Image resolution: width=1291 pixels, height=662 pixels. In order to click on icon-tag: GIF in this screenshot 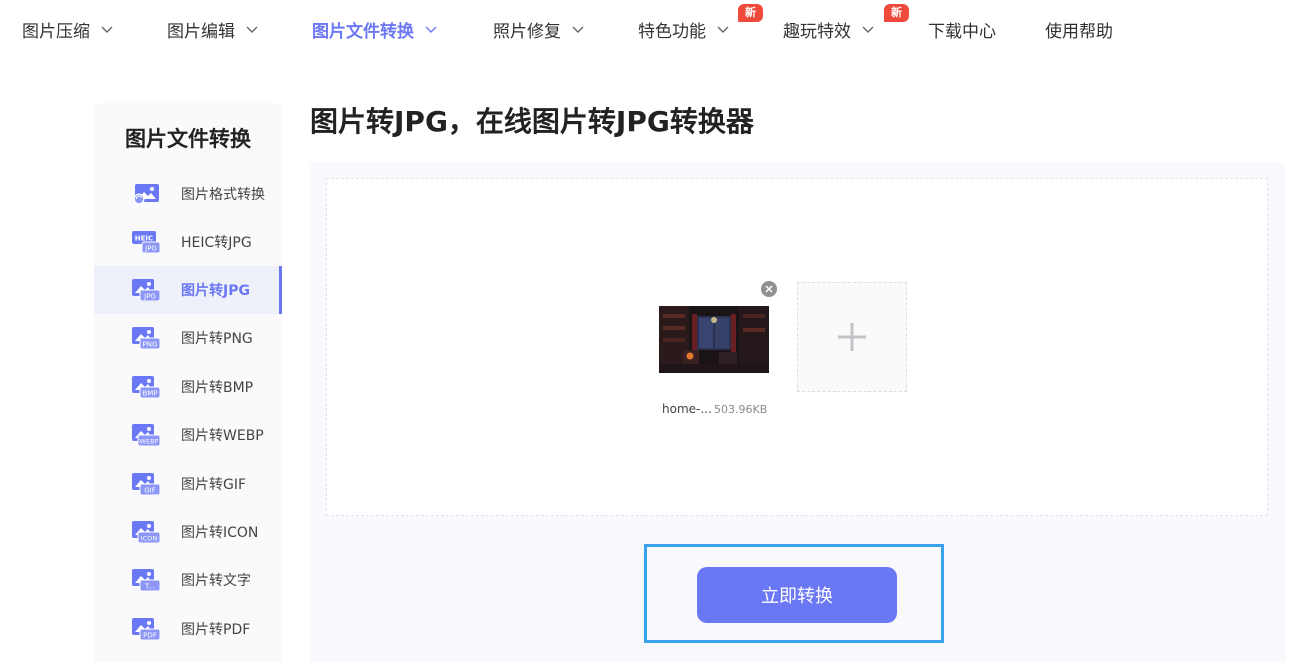, I will do `click(150, 491)`.